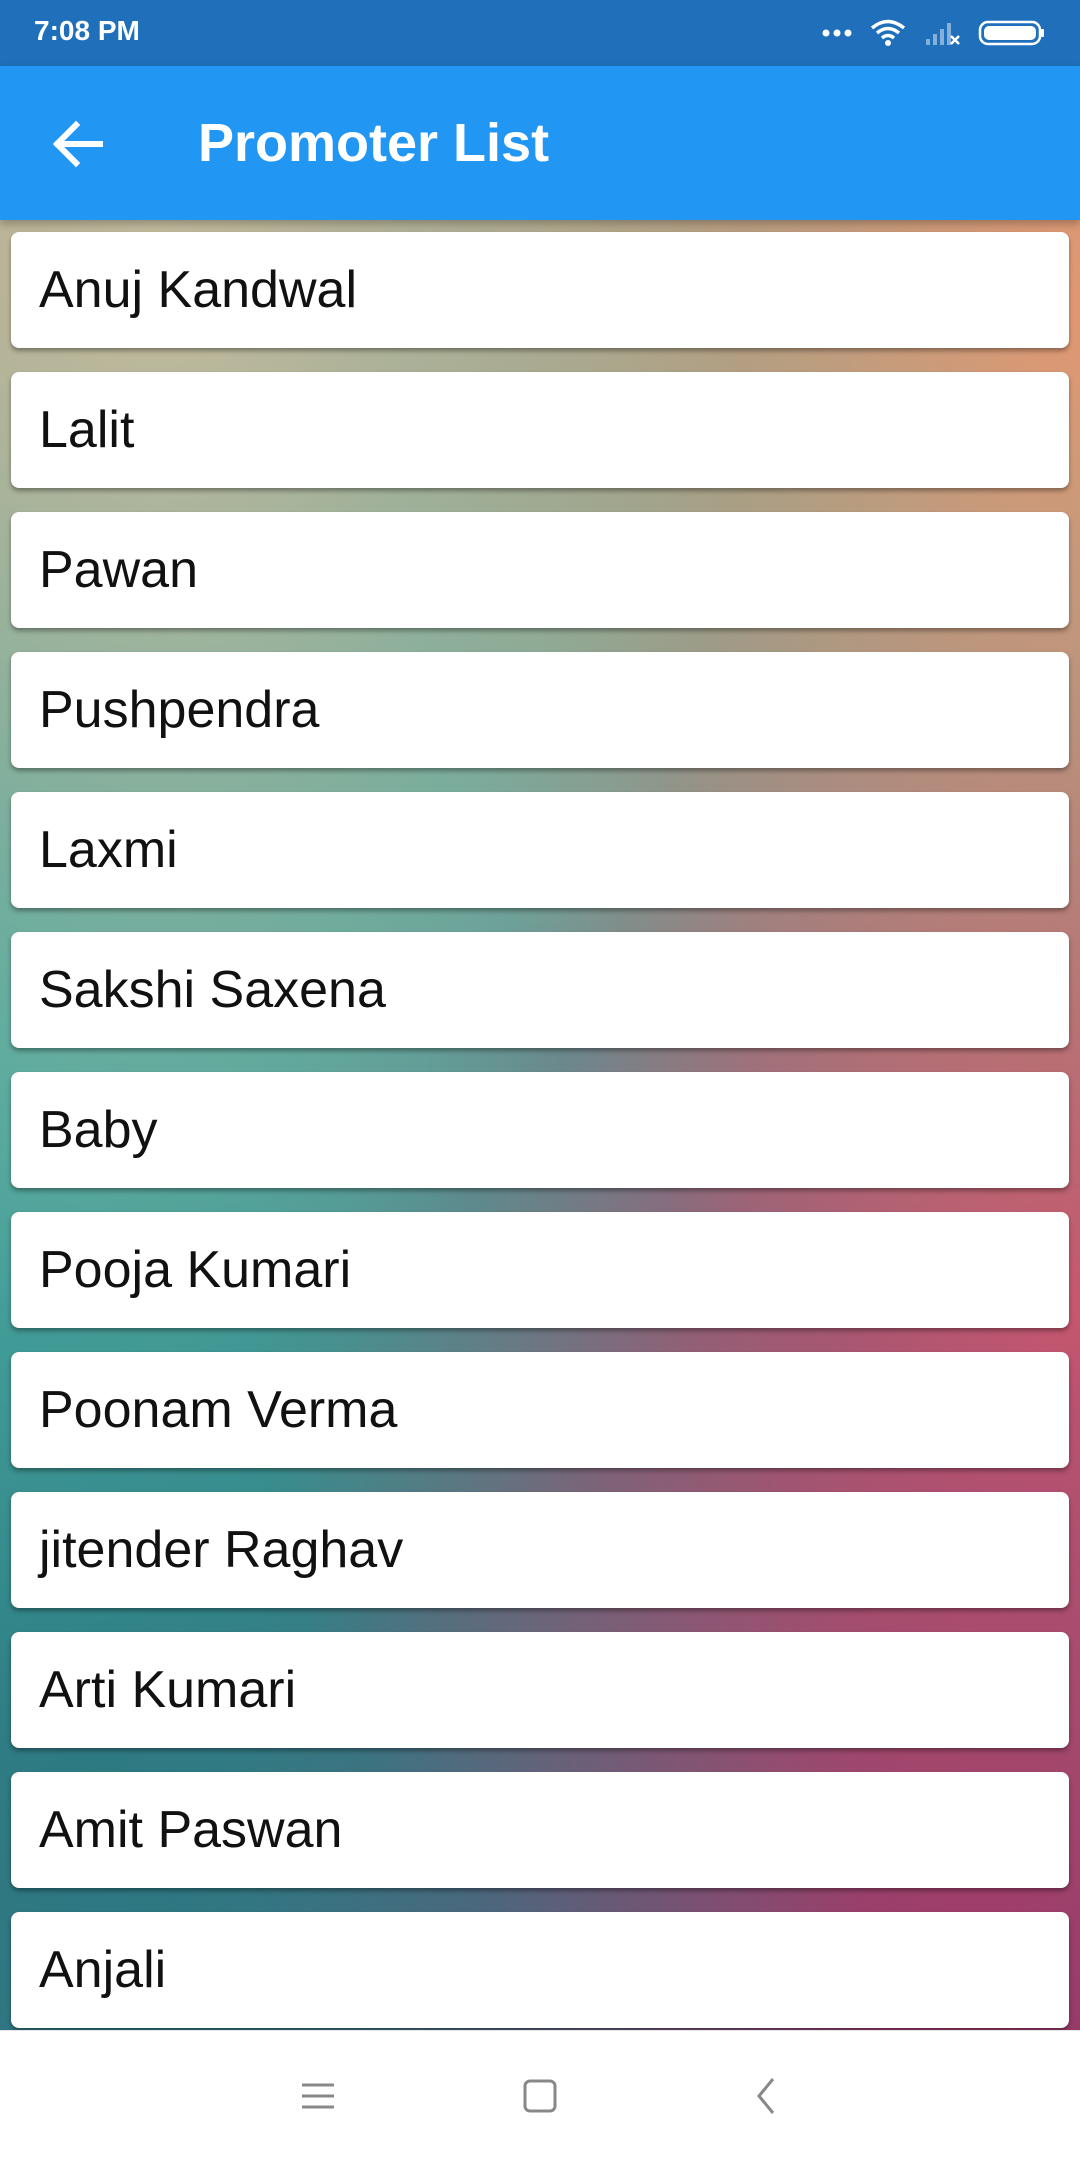 This screenshot has height=2160, width=1080. What do you see at coordinates (540, 430) in the screenshot?
I see `list-item: Lalit` at bounding box center [540, 430].